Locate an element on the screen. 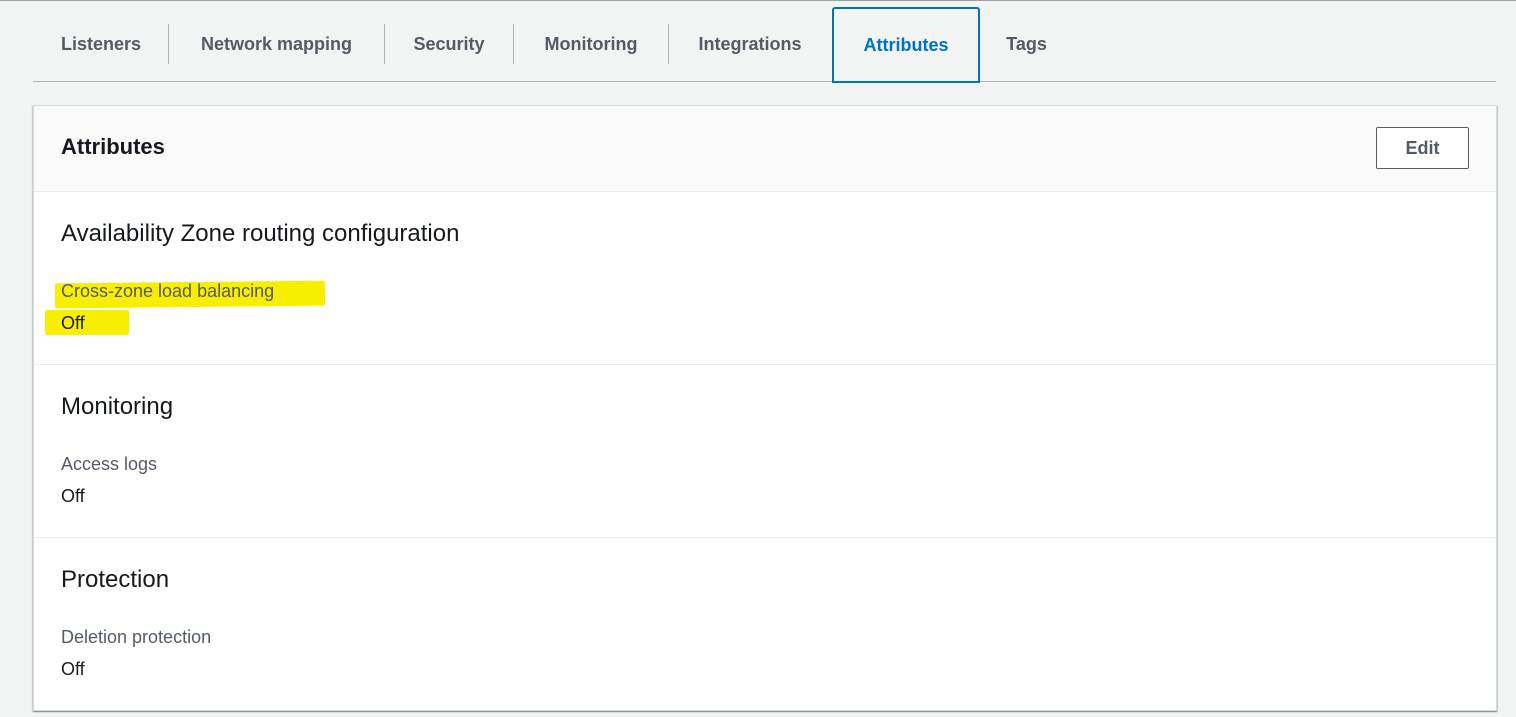  section-title: Protection is located at coordinates (115, 579).